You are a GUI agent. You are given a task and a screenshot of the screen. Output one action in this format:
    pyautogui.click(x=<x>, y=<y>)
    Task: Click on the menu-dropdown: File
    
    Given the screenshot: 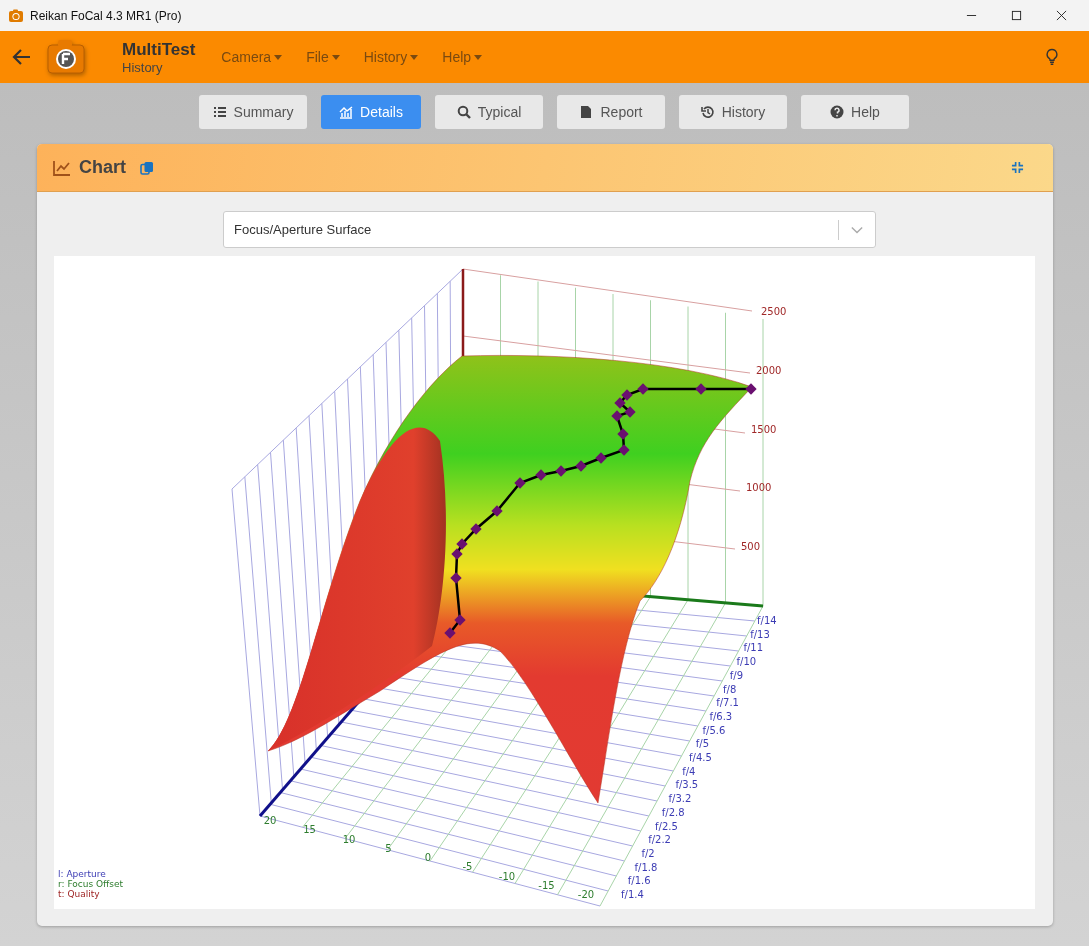 What is the action you would take?
    pyautogui.click(x=323, y=57)
    